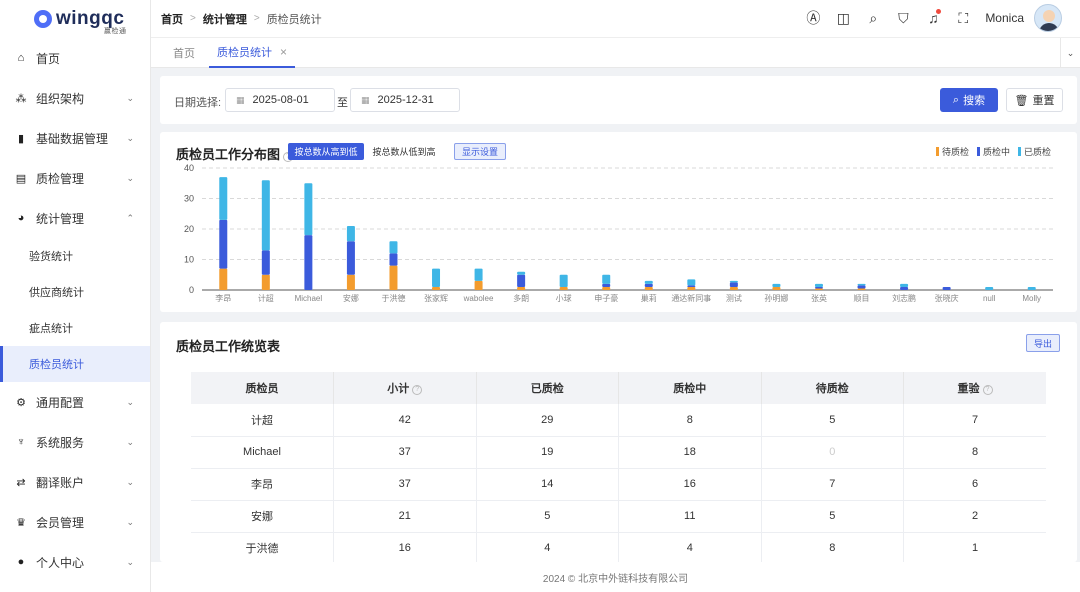 This screenshot has height=592, width=1080. I want to click on sidebar-item-service: ♆ 系统服务 ⌄, so click(75, 442).